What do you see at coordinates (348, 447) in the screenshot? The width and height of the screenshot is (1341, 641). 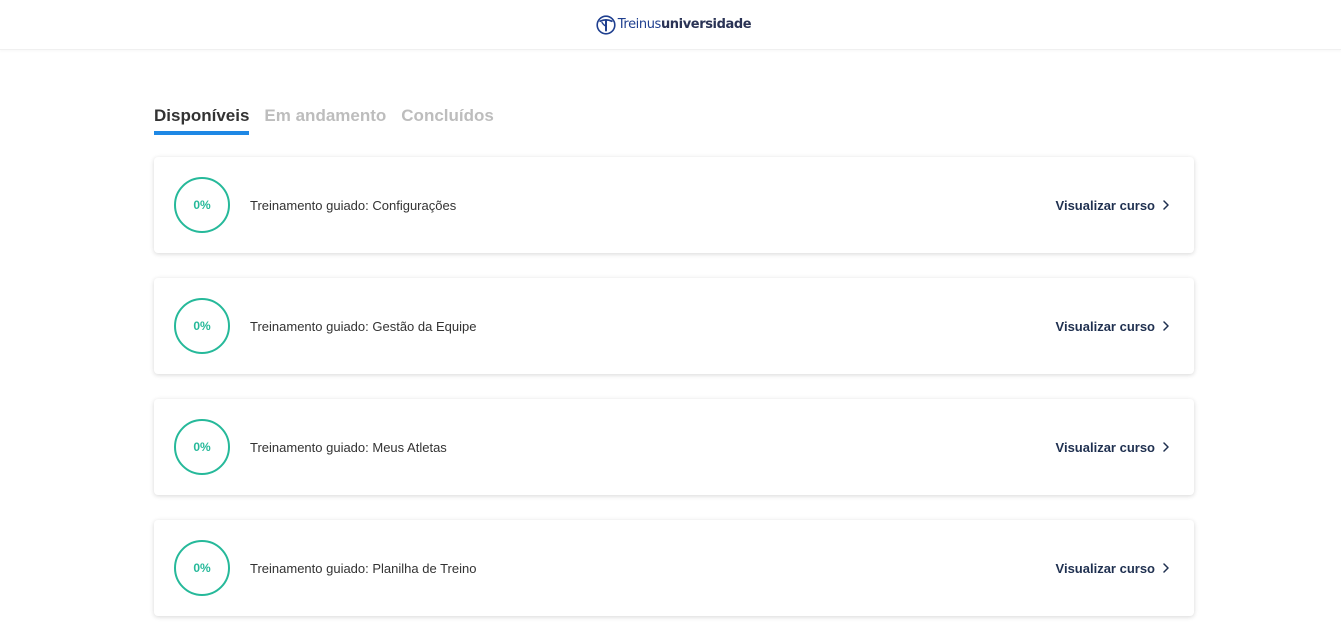 I see `course-title: Treinamento guiado: Meus Atletas` at bounding box center [348, 447].